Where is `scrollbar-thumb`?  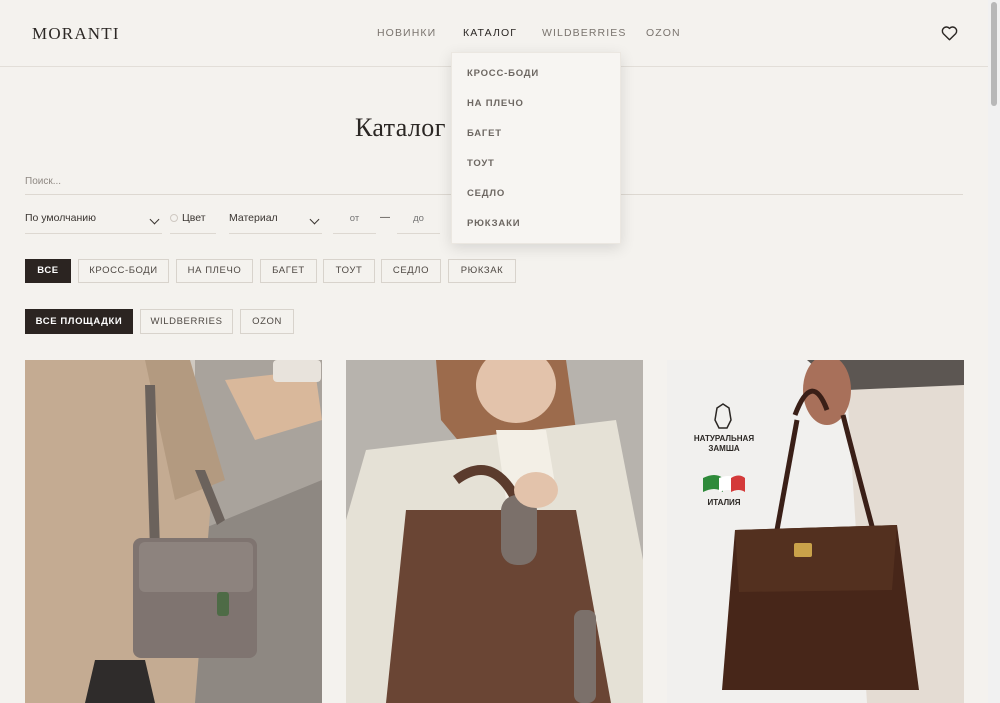 scrollbar-thumb is located at coordinates (994, 54).